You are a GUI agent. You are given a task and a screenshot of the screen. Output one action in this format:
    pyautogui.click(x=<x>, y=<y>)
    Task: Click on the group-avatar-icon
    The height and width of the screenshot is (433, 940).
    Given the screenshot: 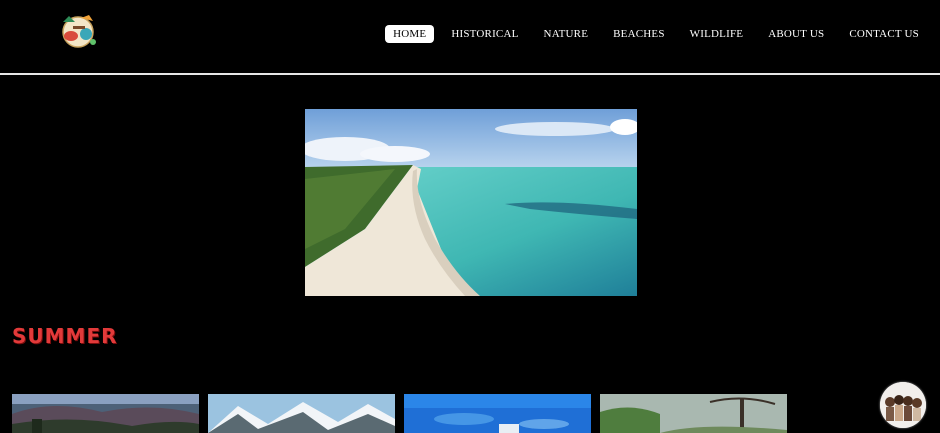 What is the action you would take?
    pyautogui.click(x=903, y=405)
    